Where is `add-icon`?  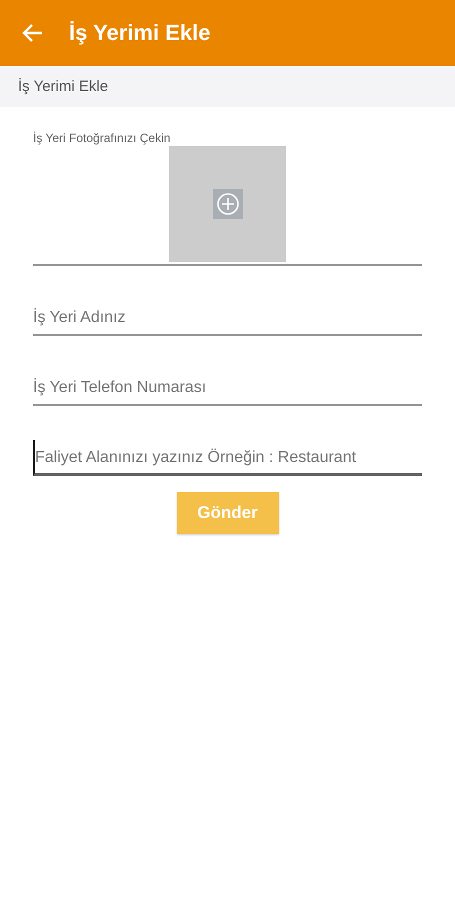 add-icon is located at coordinates (227, 204).